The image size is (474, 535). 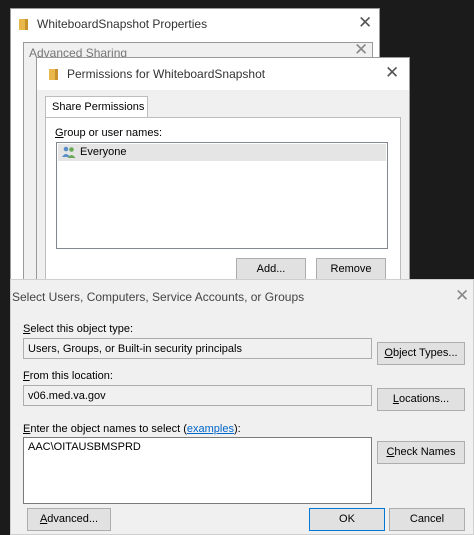 I want to click on tab-share-permissions-label: Share Permissions, so click(x=98, y=107).